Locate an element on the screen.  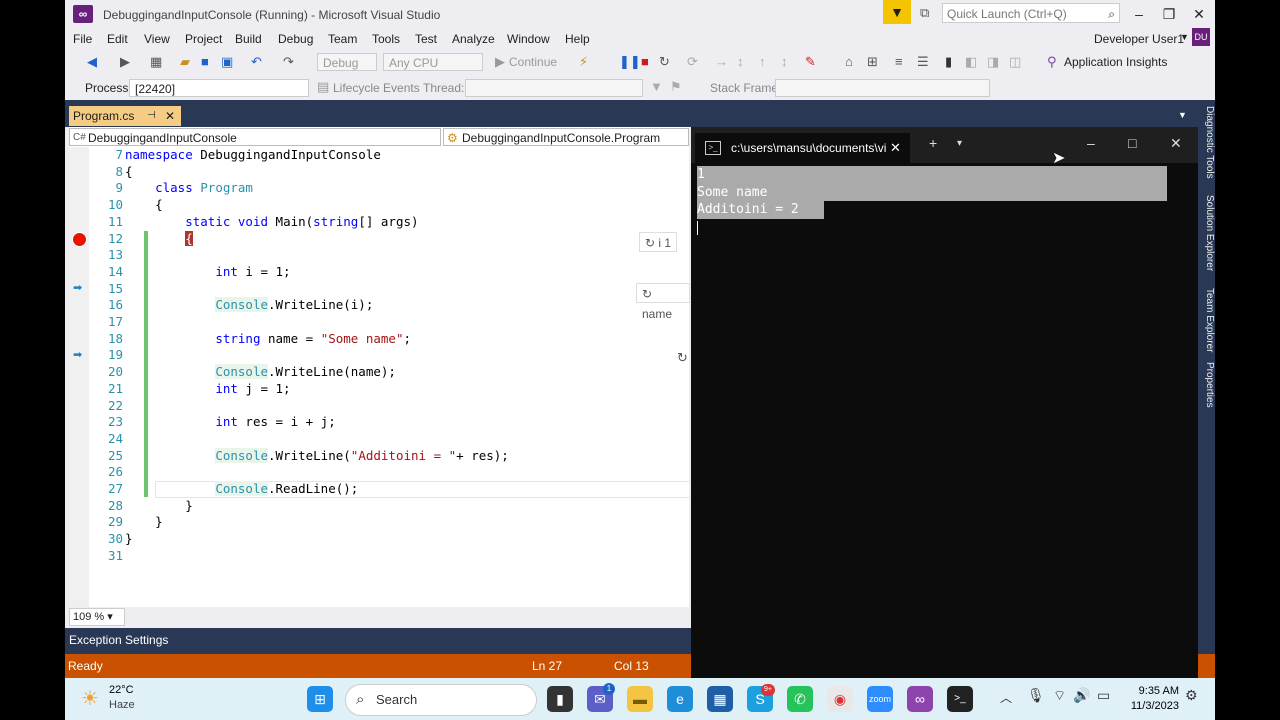
step-back-icon: ↕ is located at coordinates (784, 61).